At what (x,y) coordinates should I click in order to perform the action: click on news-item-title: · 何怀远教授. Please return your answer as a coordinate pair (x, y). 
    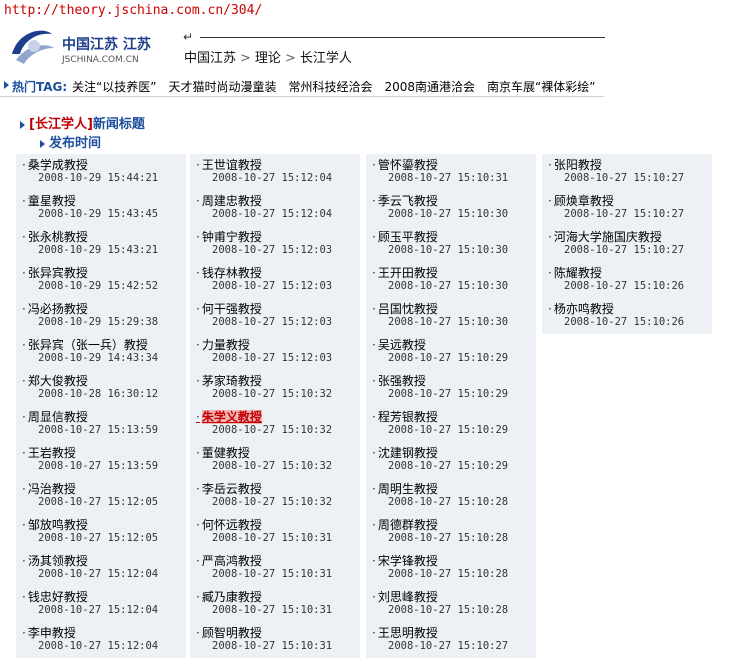
    Looking at the image, I should click on (229, 524).